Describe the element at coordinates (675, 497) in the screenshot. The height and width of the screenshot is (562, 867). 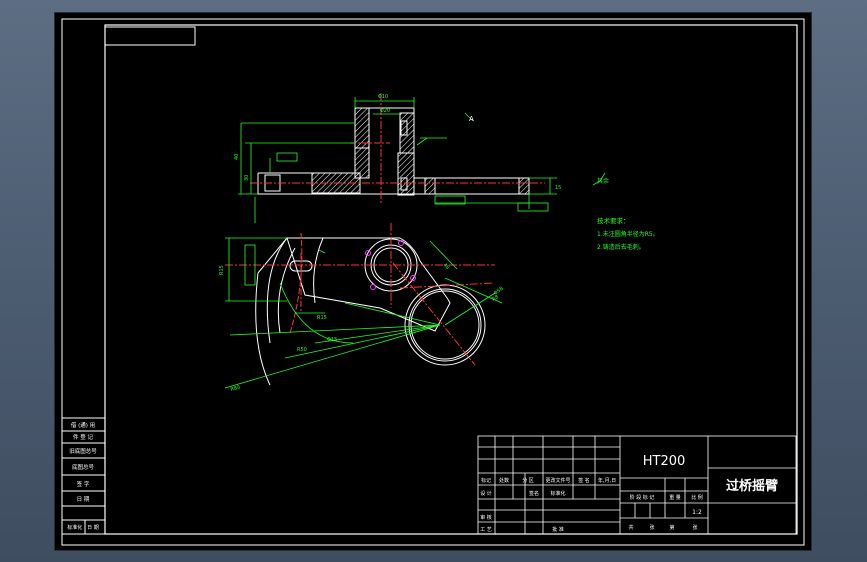
I see `tb-stage-1: 重 量` at that location.